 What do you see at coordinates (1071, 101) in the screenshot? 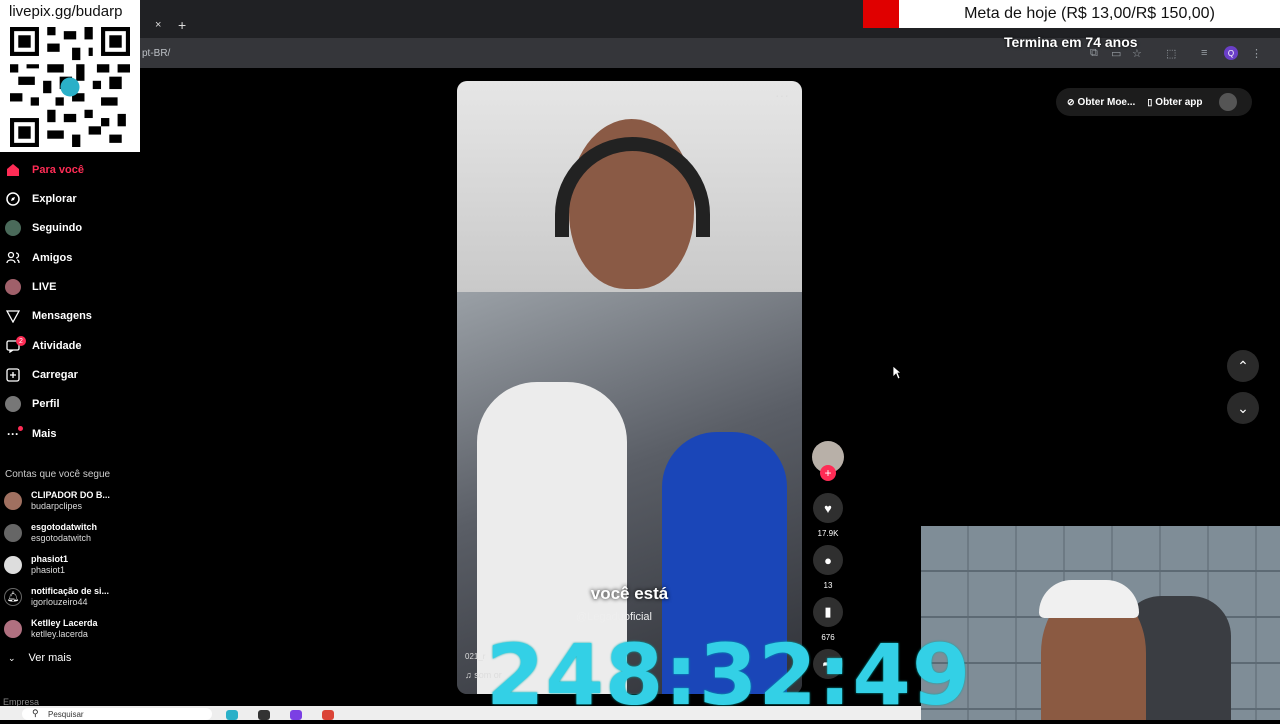
I see `coins-icon: ⊘` at bounding box center [1071, 101].